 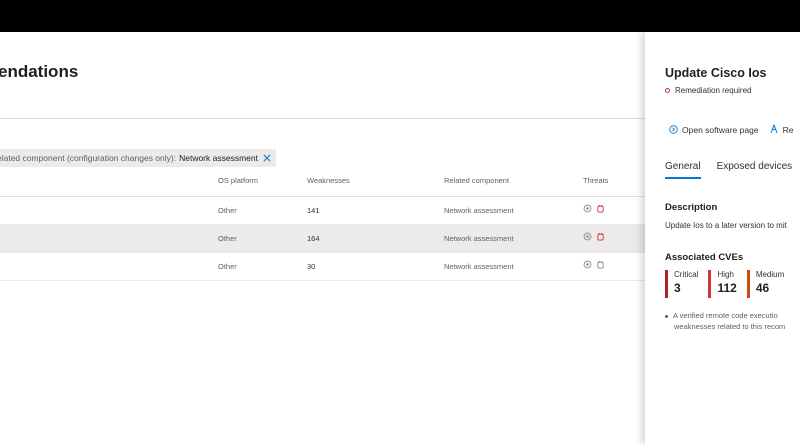 I want to click on note-line-2: weaknesses related to this recom, so click(x=730, y=326).